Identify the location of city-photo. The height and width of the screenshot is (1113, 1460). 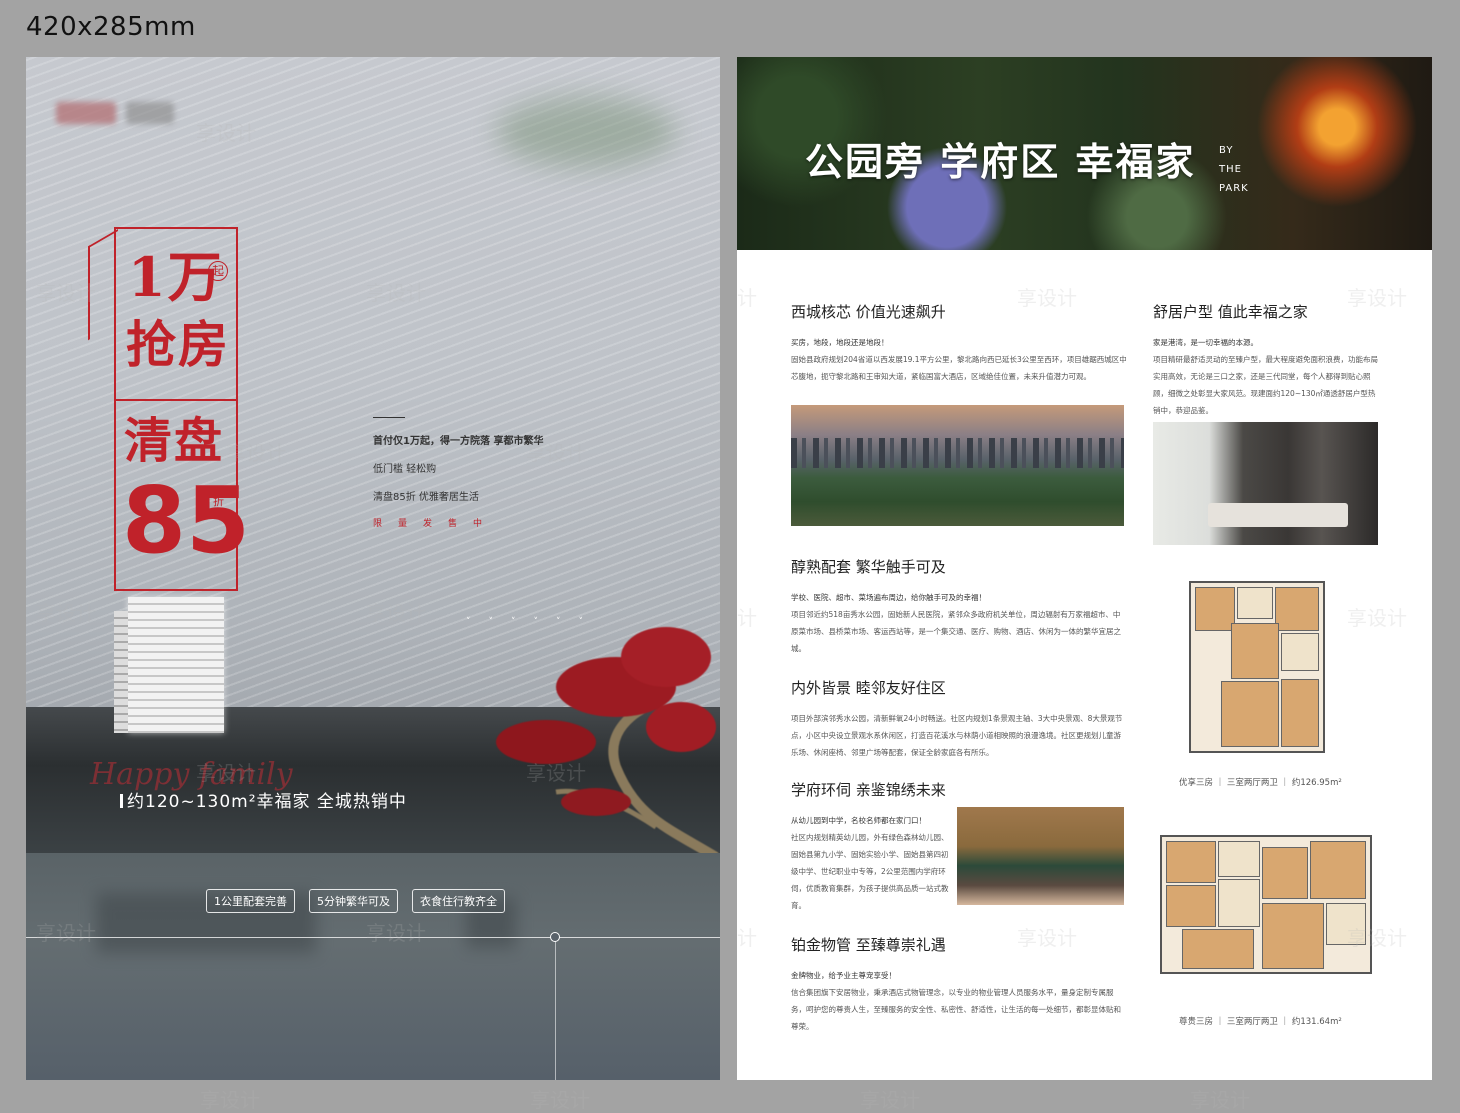
(957, 465).